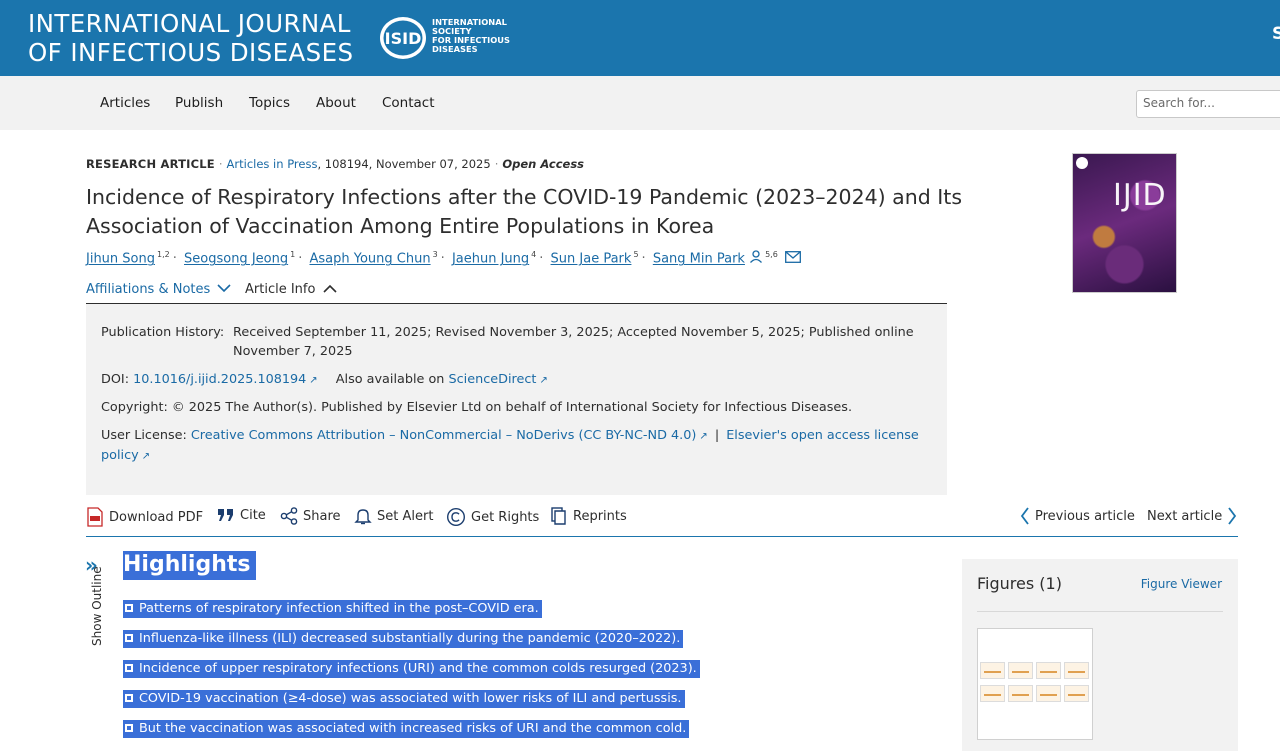  Describe the element at coordinates (330, 288) in the screenshot. I see `chevron-up-icon` at that location.